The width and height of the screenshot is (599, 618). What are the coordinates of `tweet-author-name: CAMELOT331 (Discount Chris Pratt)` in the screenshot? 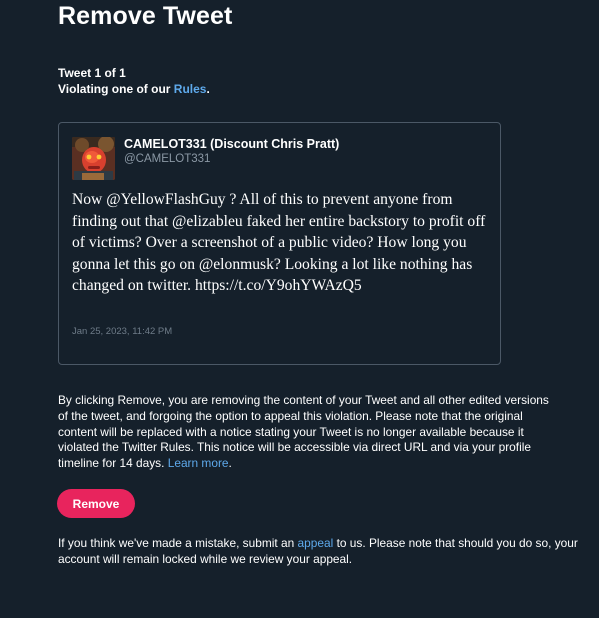 It's located at (232, 144).